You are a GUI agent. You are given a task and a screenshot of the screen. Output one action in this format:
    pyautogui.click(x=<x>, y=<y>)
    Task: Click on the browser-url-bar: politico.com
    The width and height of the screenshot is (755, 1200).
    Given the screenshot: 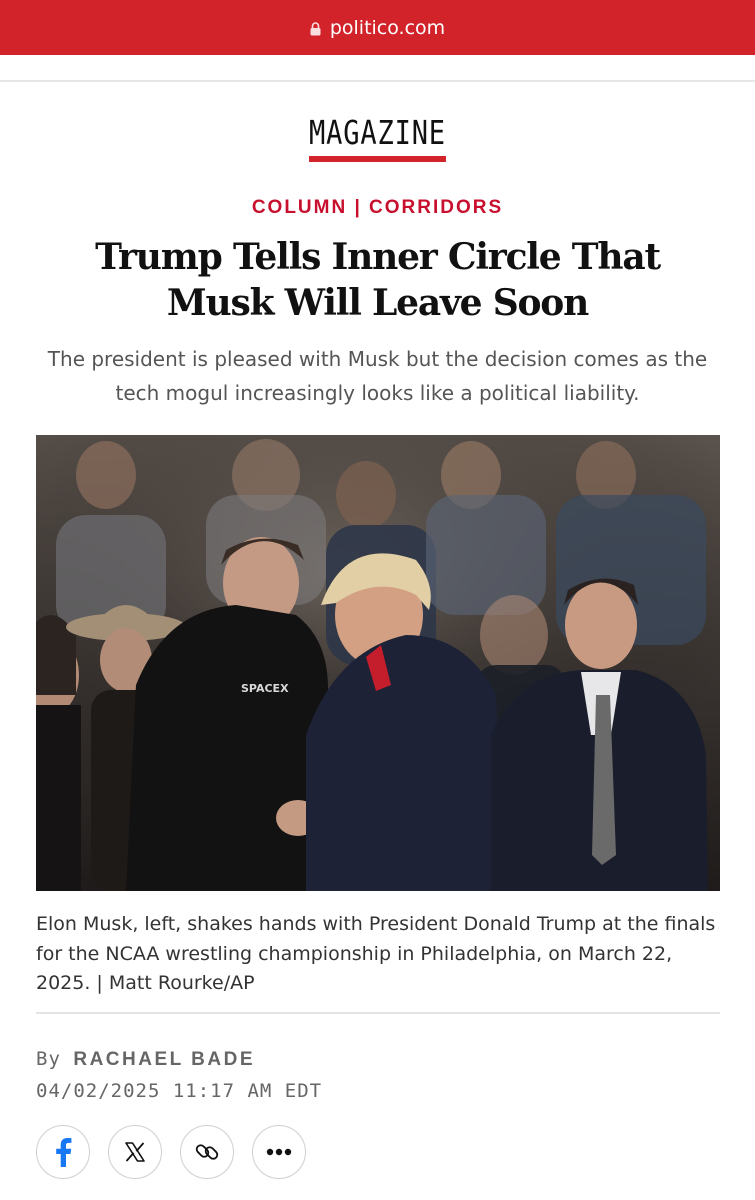 What is the action you would take?
    pyautogui.click(x=377, y=27)
    